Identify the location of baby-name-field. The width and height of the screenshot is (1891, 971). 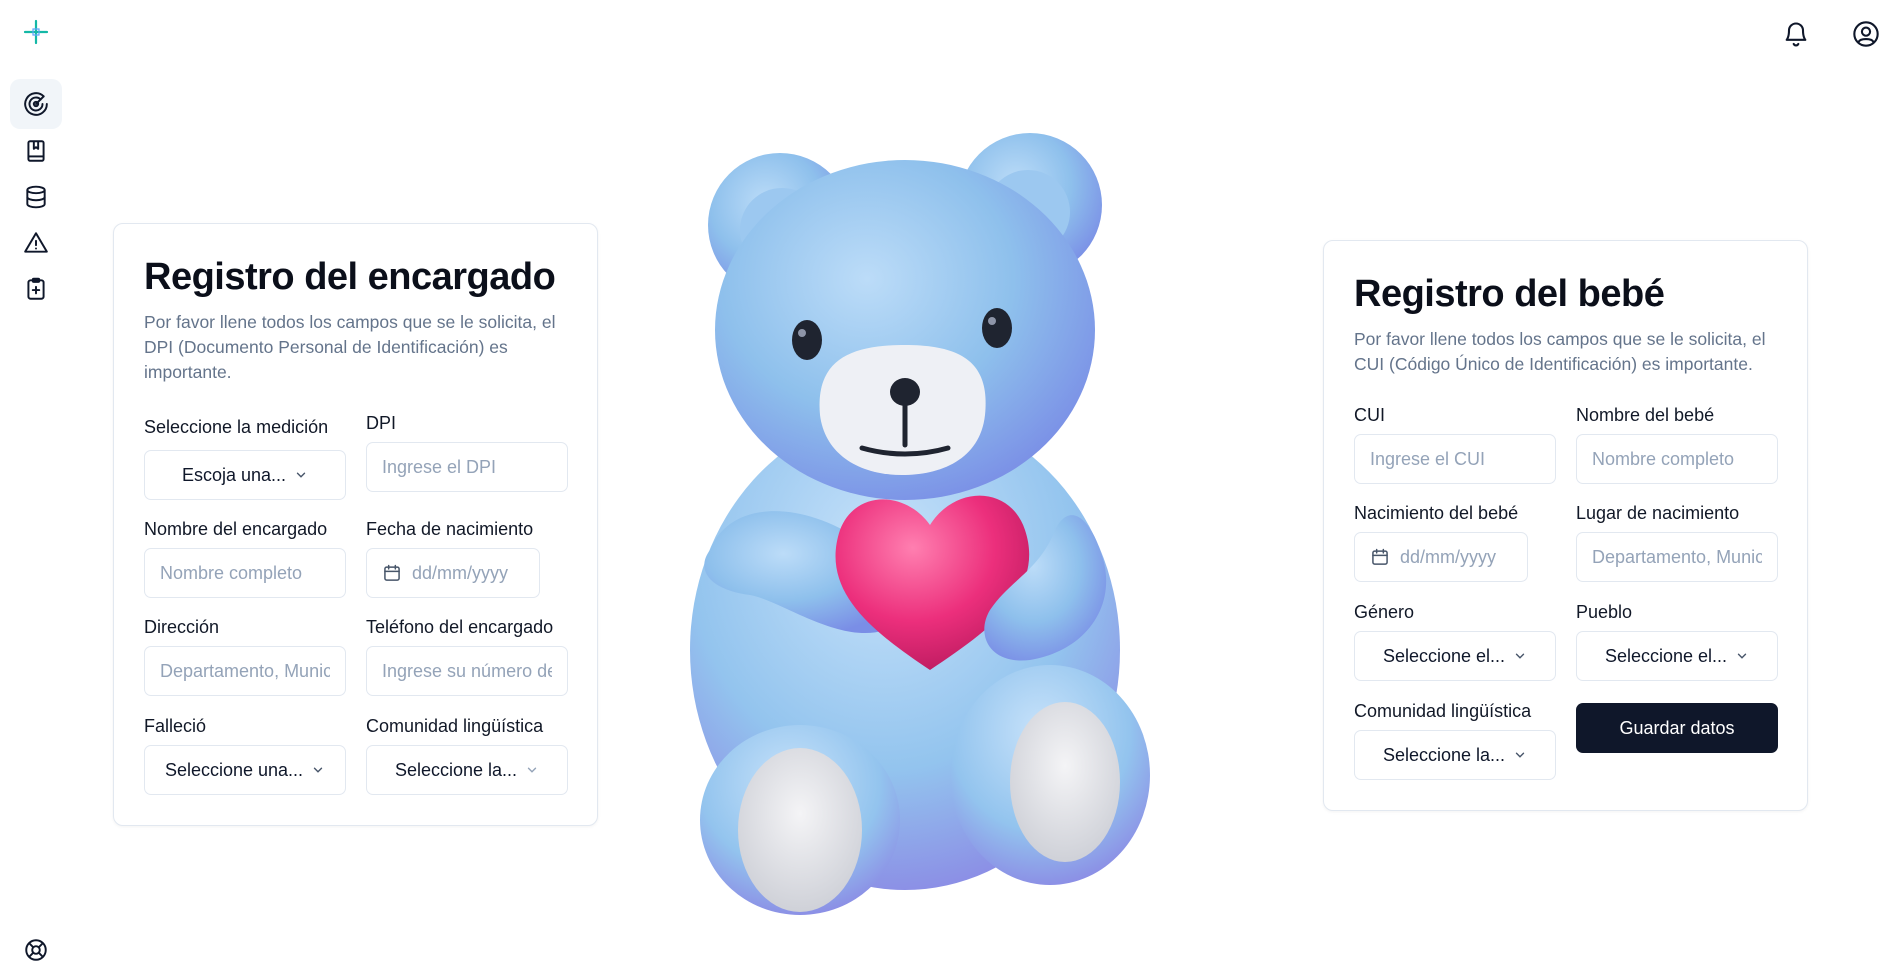
(1677, 459).